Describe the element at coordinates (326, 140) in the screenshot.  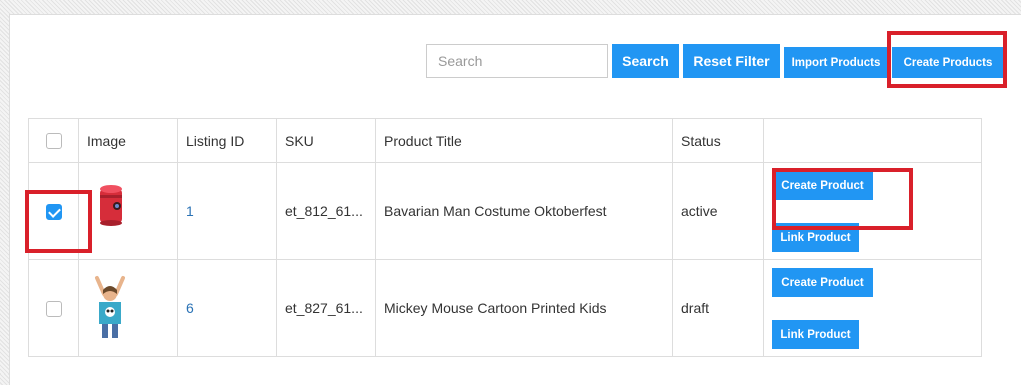
I see `header-sku: SKU` at that location.